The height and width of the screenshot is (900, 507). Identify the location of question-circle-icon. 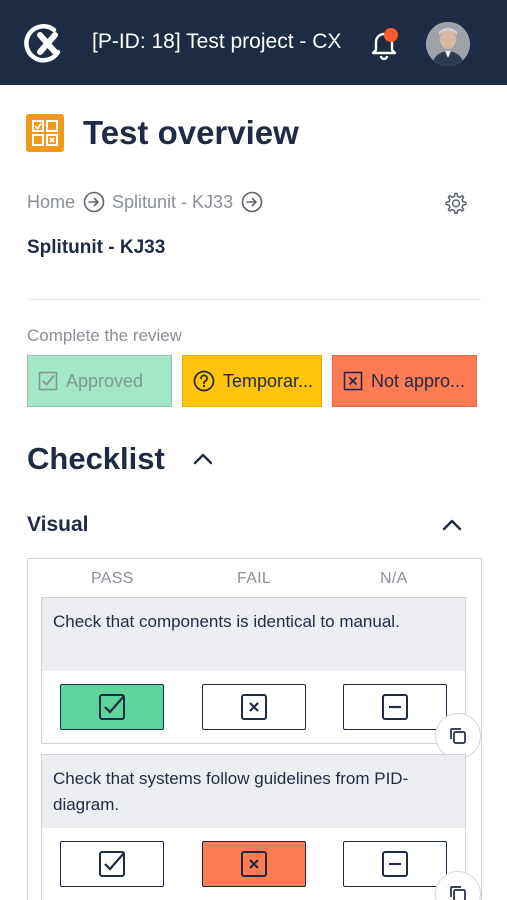
(204, 381).